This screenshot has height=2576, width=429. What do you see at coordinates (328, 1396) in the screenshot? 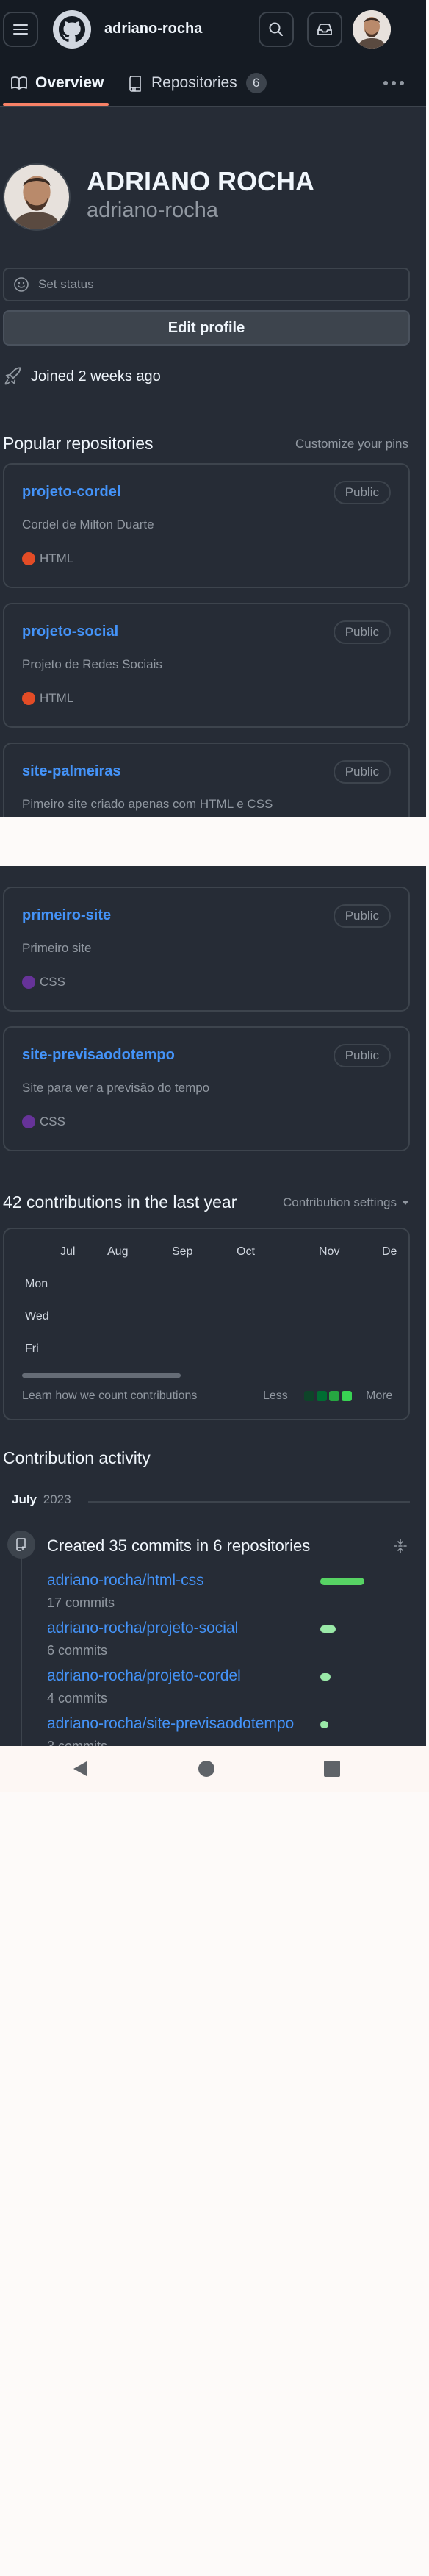
I see `contribution-legend` at bounding box center [328, 1396].